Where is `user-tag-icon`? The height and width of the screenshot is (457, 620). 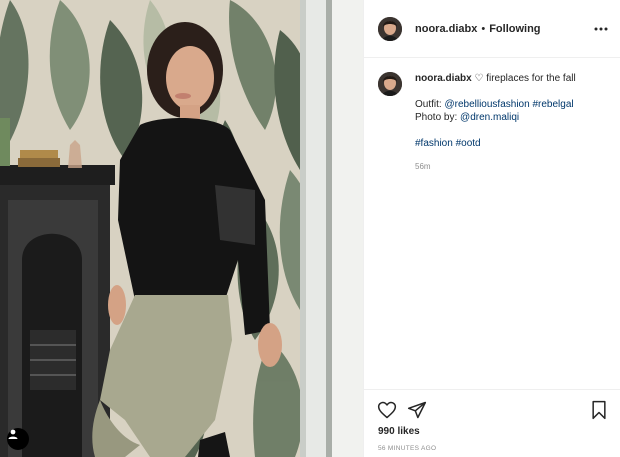 user-tag-icon is located at coordinates (13, 434).